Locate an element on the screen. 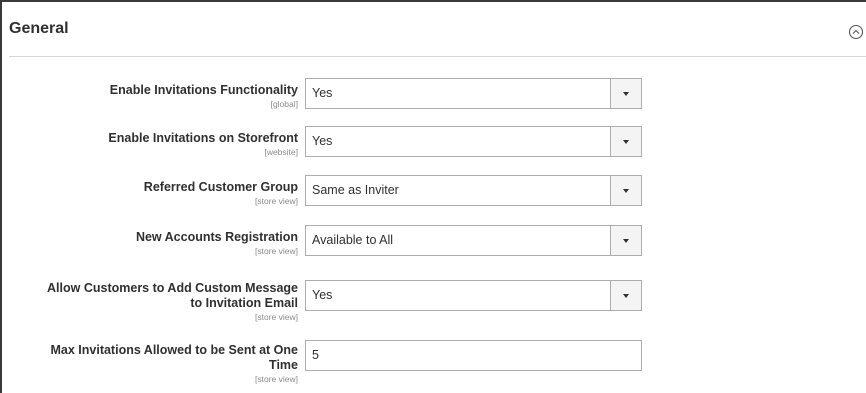 This screenshot has width=866, height=393. custom-message-select: Yes is located at coordinates (473, 295).